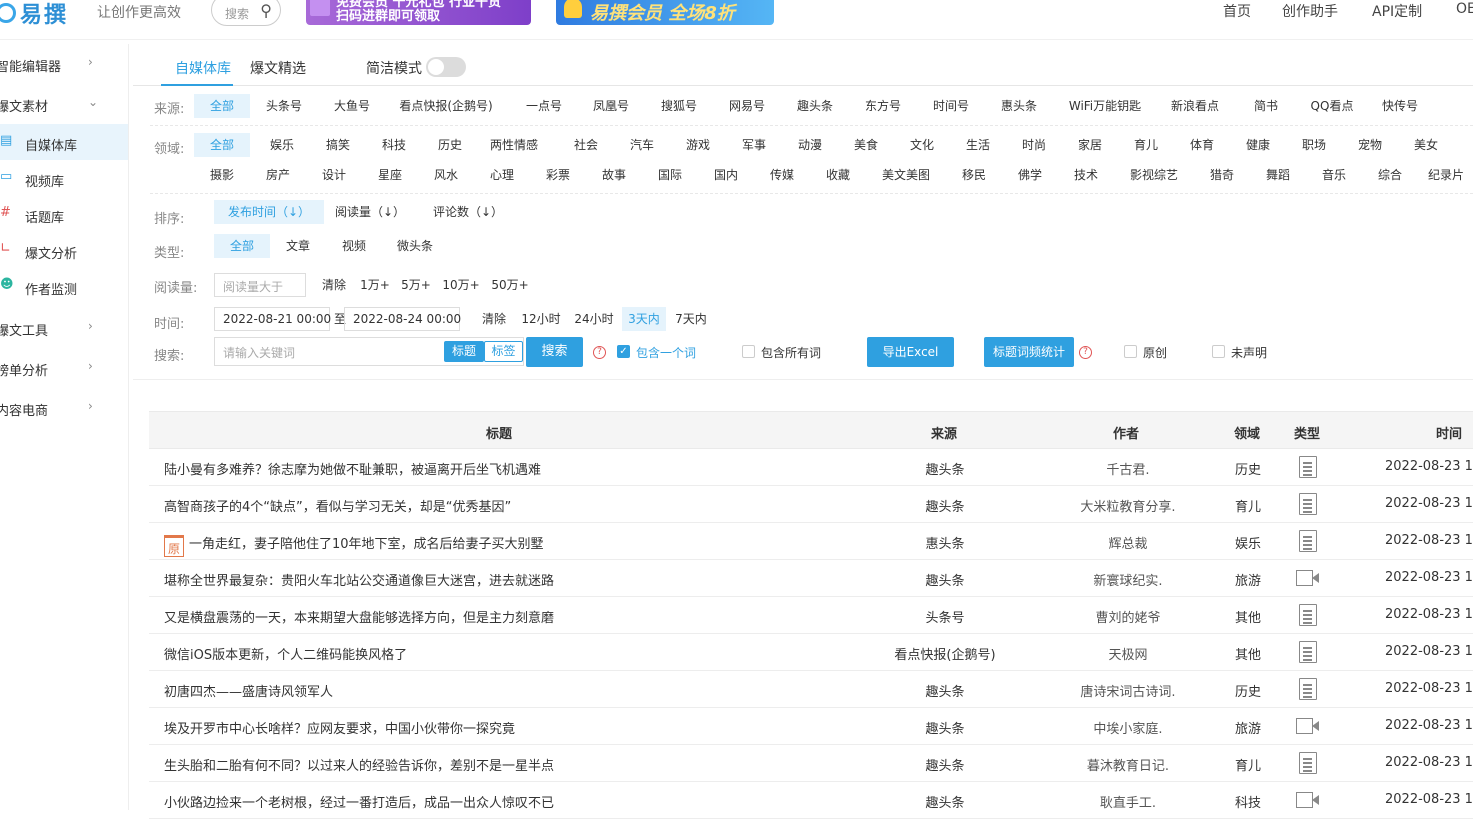  What do you see at coordinates (906, 175) in the screenshot?
I see `field-row2-option: 美文美图` at bounding box center [906, 175].